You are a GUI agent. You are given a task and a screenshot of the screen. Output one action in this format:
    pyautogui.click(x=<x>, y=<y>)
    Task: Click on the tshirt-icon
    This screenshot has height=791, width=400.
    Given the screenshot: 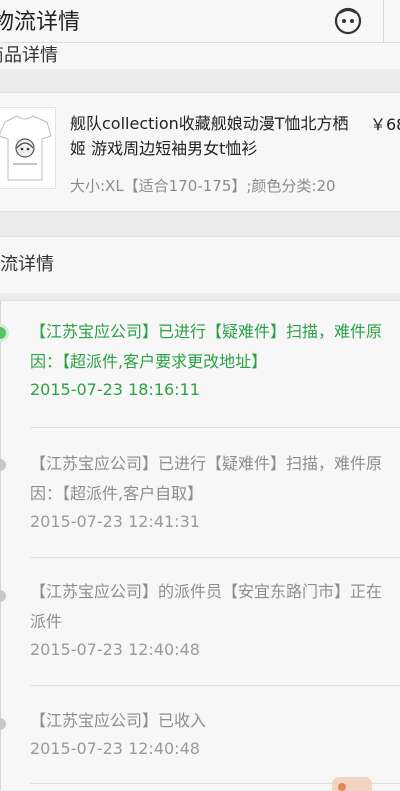 What is the action you would take?
    pyautogui.click(x=26, y=148)
    